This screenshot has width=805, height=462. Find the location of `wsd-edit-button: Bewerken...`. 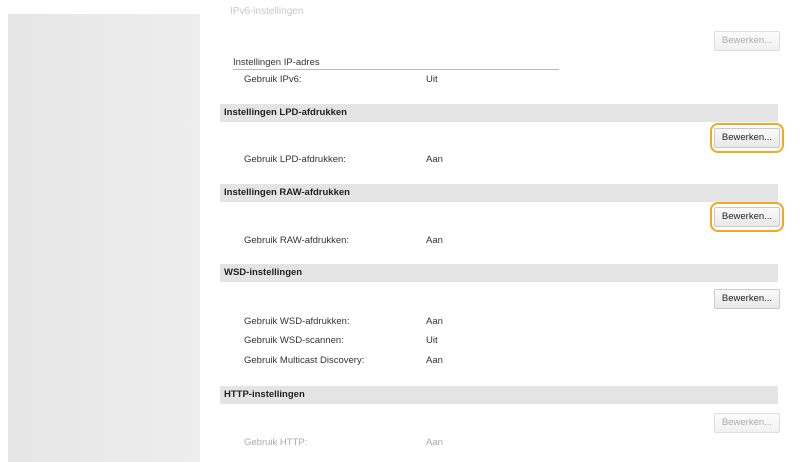

wsd-edit-button: Bewerken... is located at coordinates (747, 299).